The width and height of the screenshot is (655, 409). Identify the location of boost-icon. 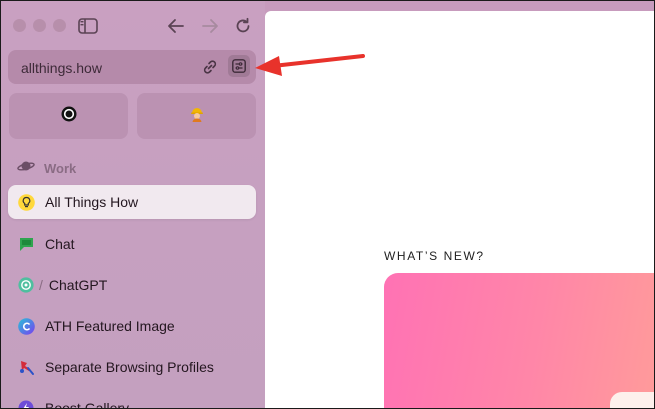
(26, 403).